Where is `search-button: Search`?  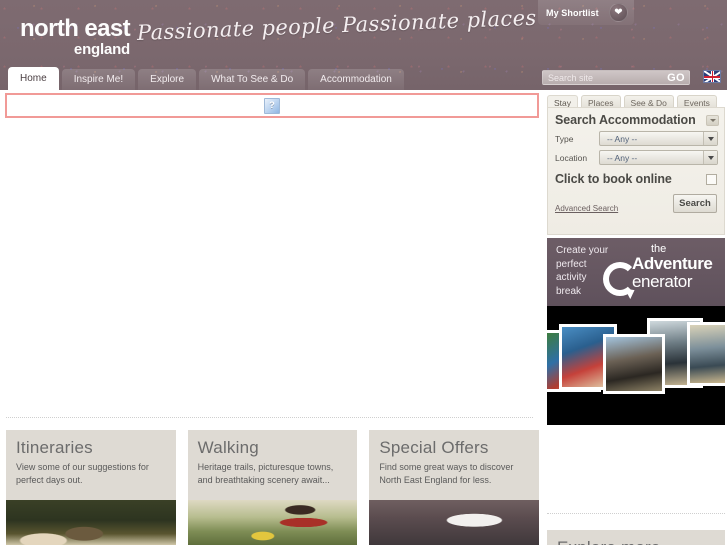 search-button: Search is located at coordinates (695, 203).